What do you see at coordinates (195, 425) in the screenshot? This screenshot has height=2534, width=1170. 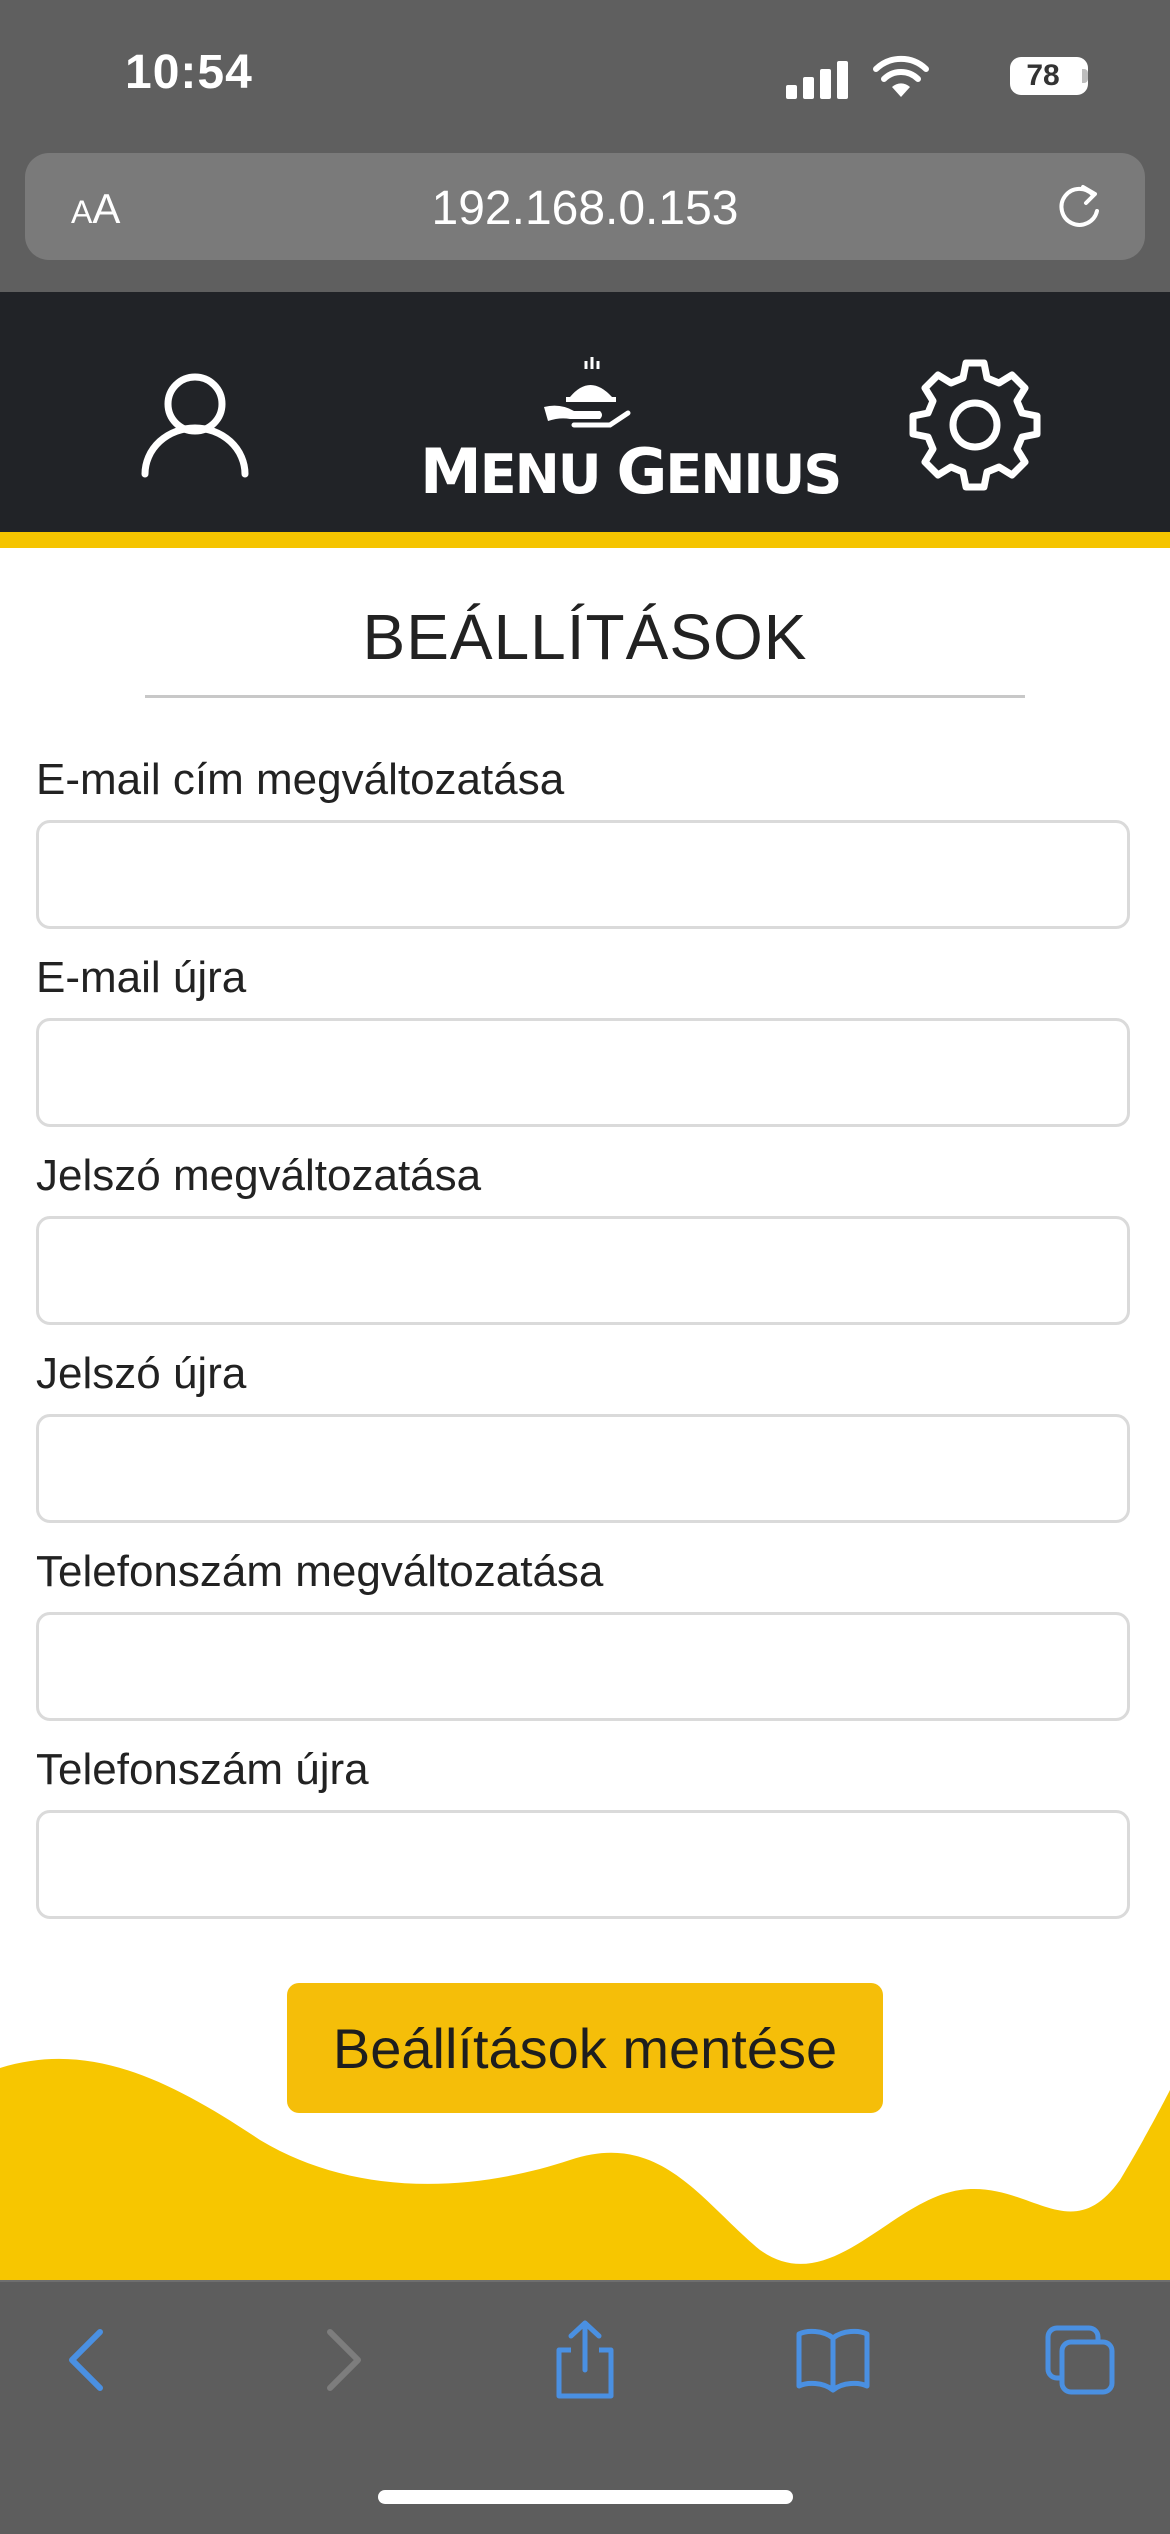 I see `profile-icon` at bounding box center [195, 425].